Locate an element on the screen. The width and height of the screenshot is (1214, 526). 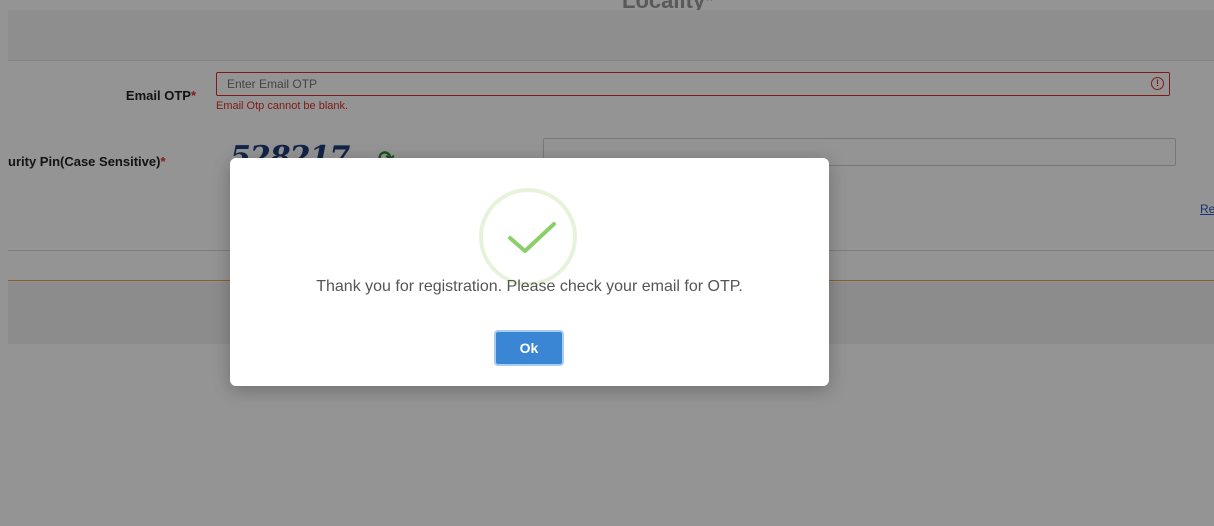
check-icon is located at coordinates (532, 237).